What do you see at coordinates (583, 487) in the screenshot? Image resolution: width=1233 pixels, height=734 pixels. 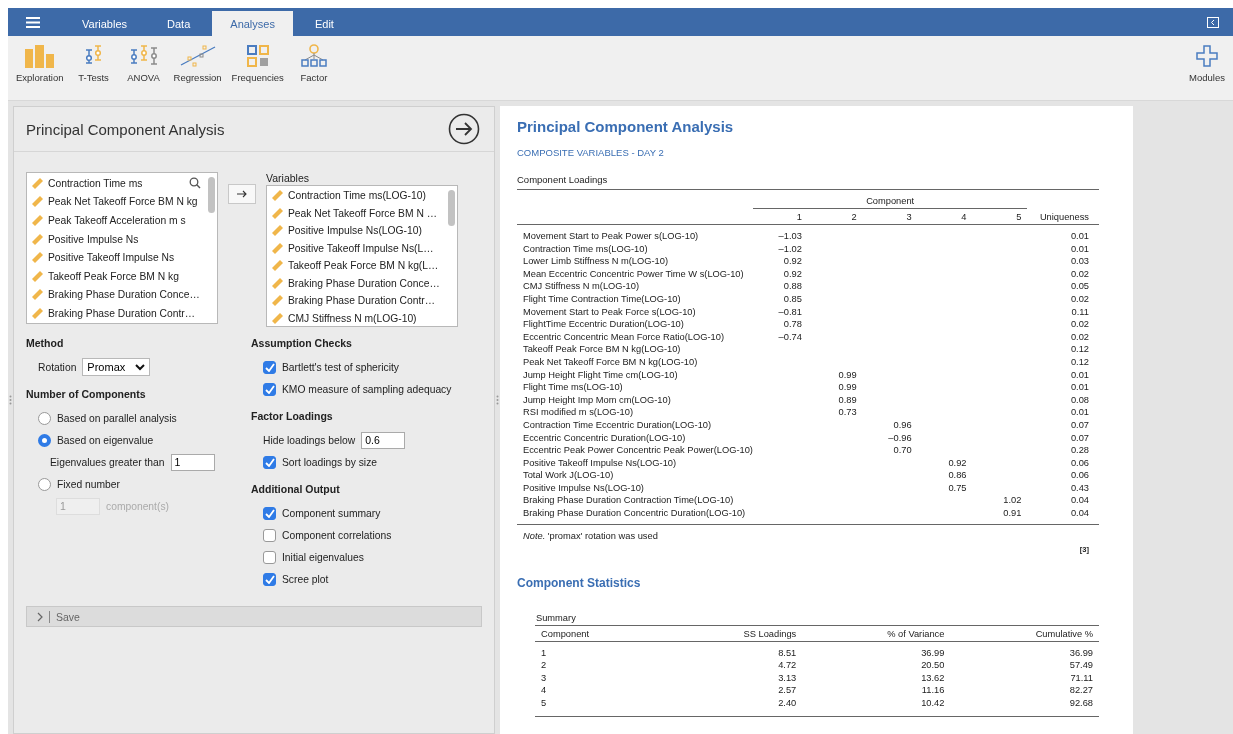 I see `table-cell: Positive Impulse Ns(LOG-10)` at bounding box center [583, 487].